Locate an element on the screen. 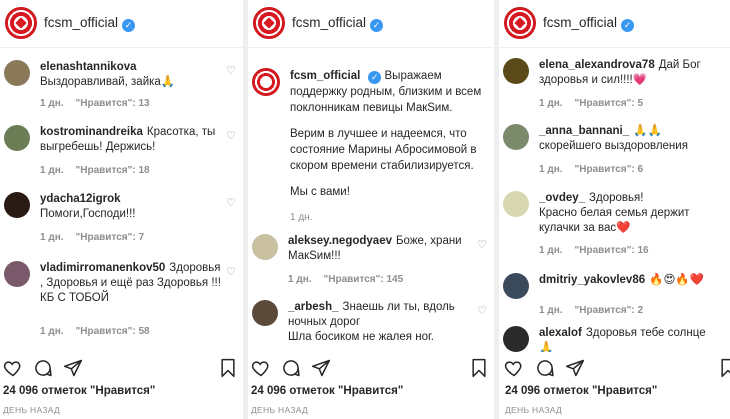 The image size is (730, 419). comment-likes: "Нравится": 7 is located at coordinates (110, 237).